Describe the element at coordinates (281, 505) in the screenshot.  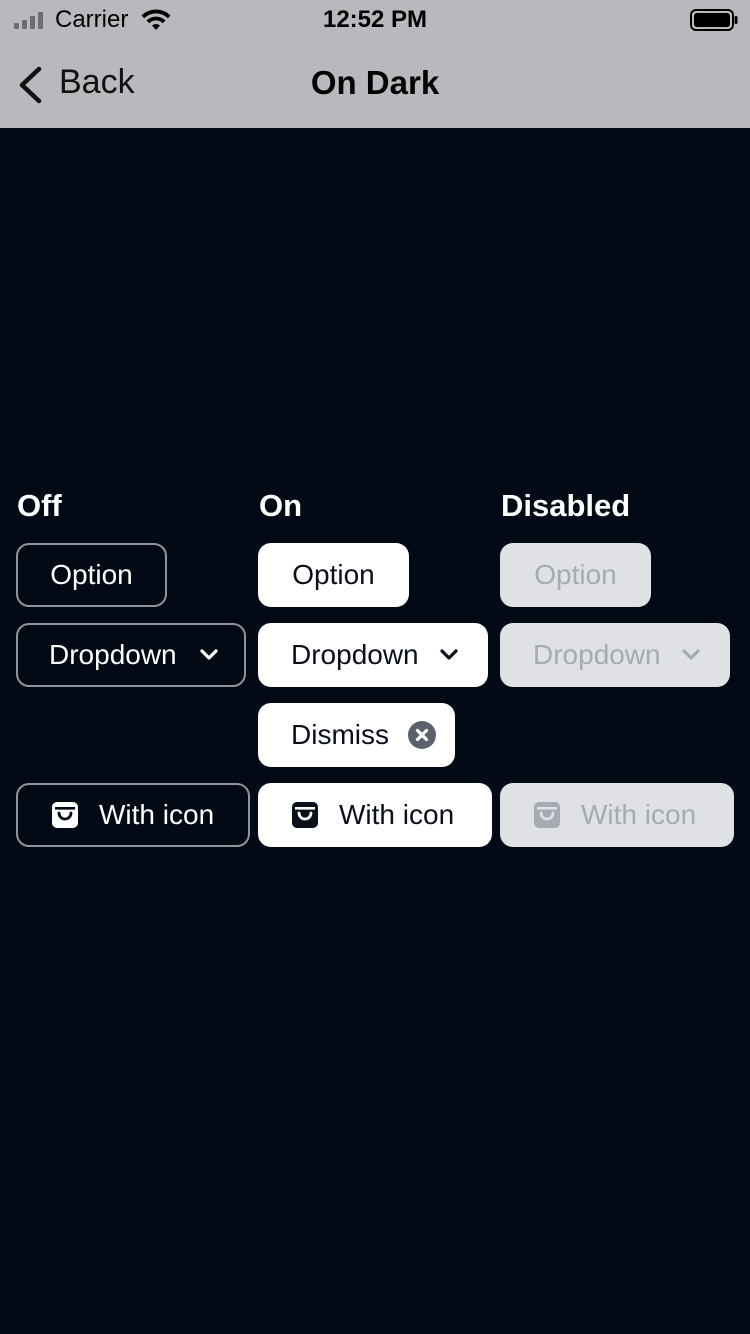
I see `column-header-on: On` at that location.